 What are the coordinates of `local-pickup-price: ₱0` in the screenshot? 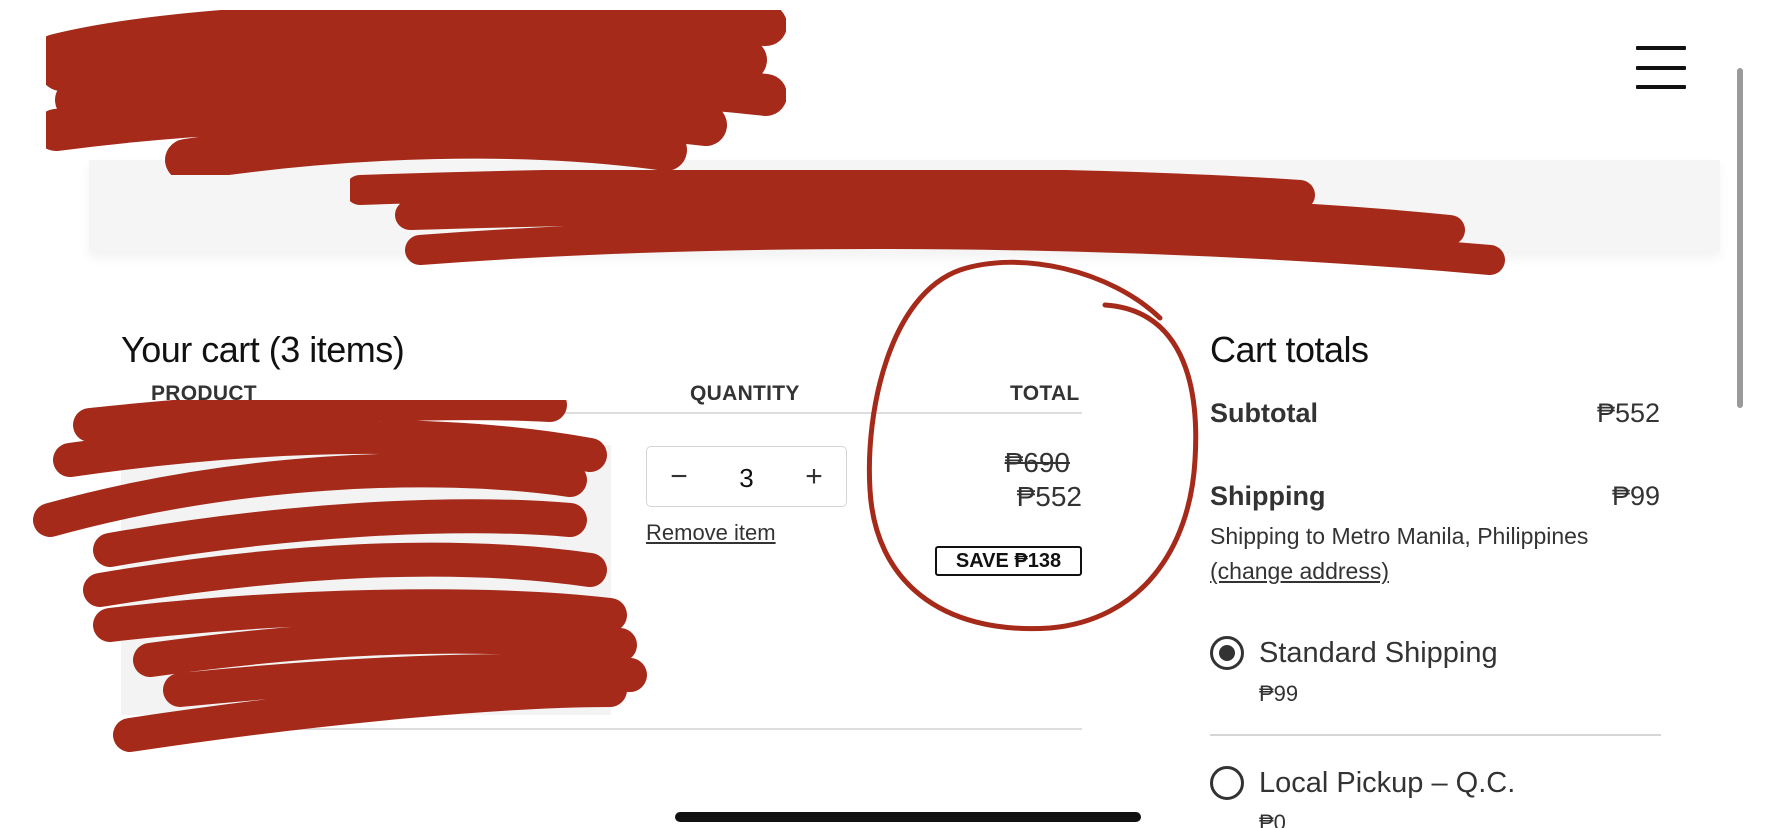 It's located at (1272, 819).